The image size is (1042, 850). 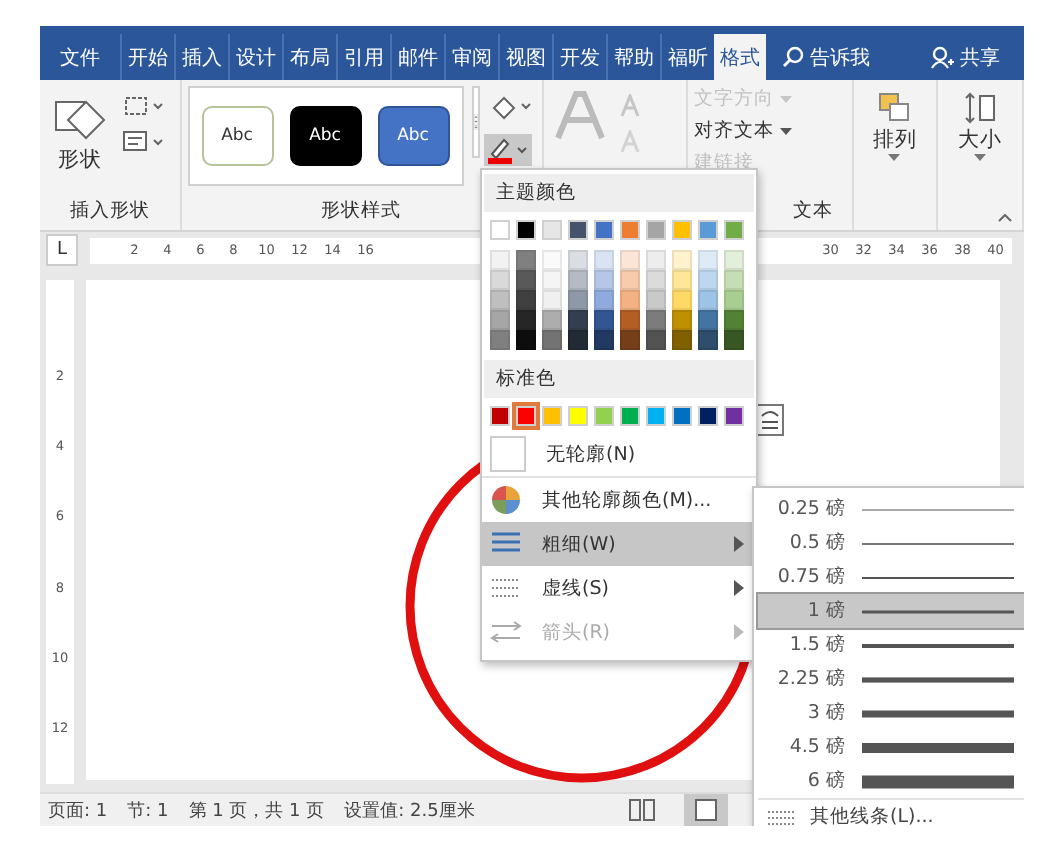 I want to click on status-text: 设置值: 2.5厘米, so click(x=409, y=811).